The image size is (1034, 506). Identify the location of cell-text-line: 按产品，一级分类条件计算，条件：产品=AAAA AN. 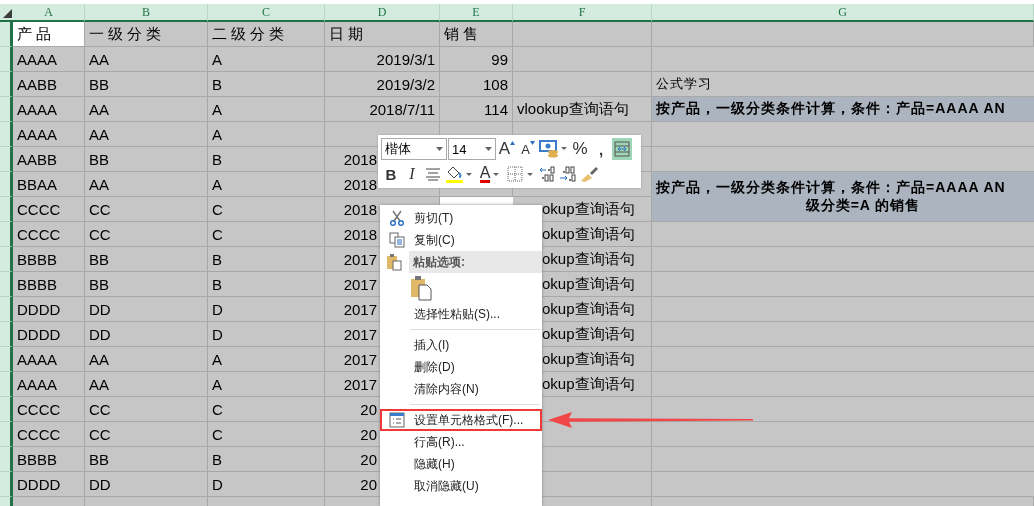
(831, 187).